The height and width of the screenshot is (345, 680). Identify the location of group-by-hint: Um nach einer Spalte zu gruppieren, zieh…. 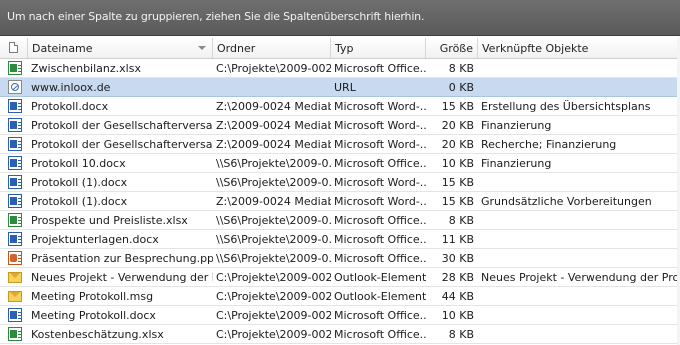
(216, 16).